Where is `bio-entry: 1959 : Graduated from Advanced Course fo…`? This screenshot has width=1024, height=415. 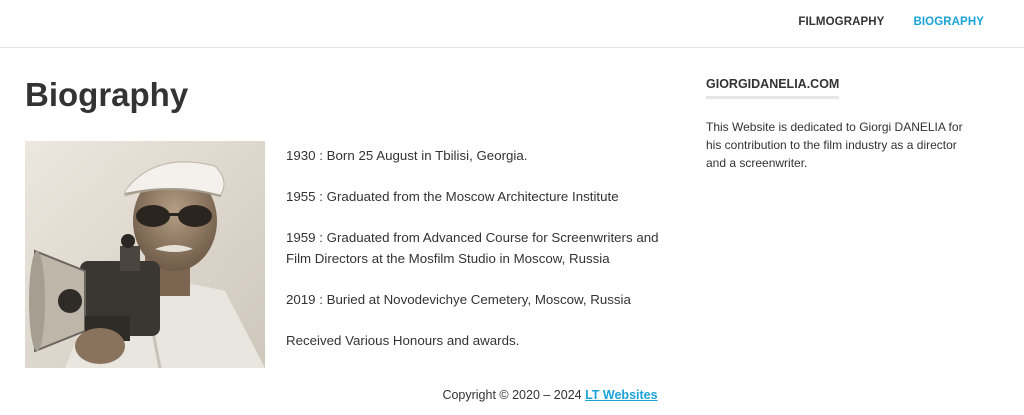 bio-entry: 1959 : Graduated from Advanced Course fo… is located at coordinates (472, 248).